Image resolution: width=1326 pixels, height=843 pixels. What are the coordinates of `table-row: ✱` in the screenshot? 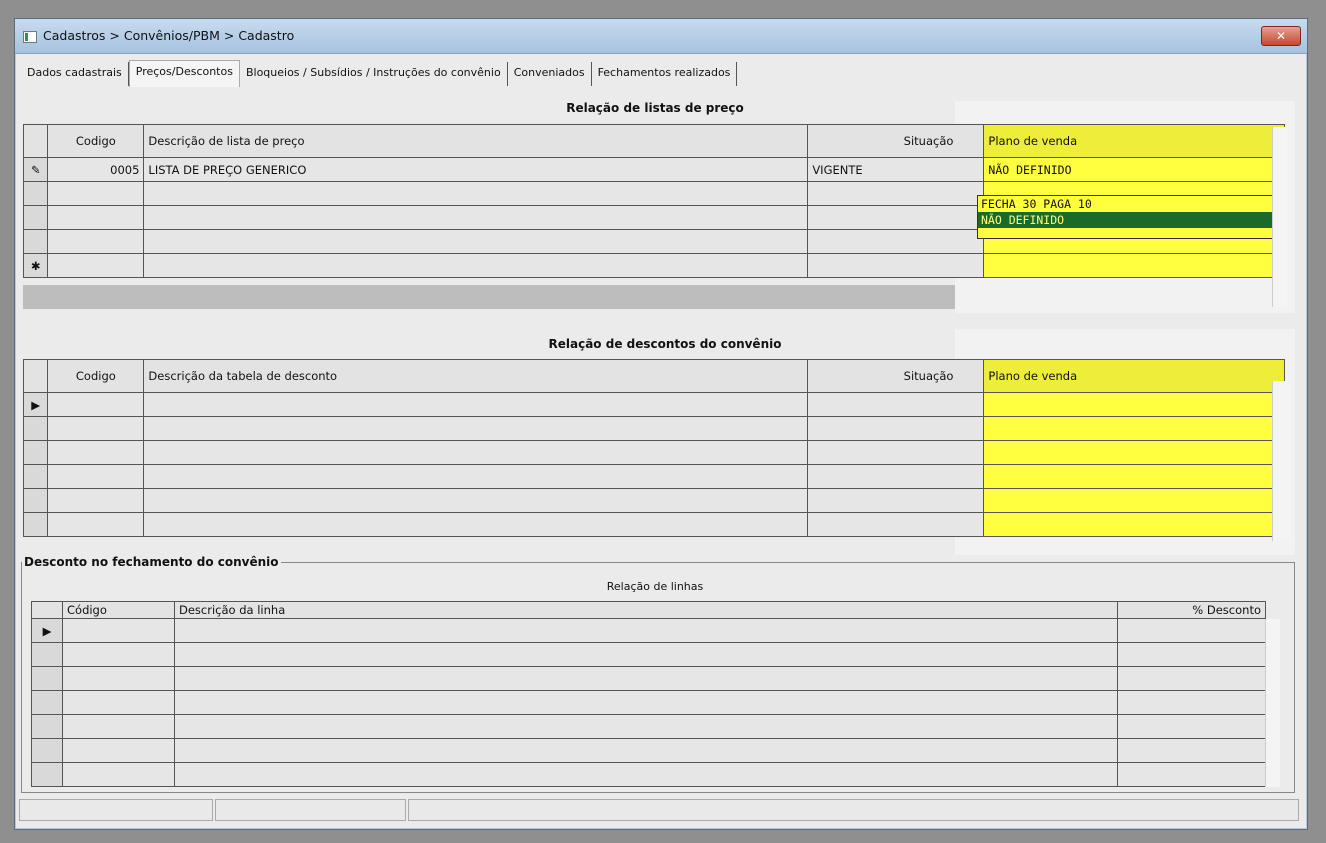 It's located at (653, 265).